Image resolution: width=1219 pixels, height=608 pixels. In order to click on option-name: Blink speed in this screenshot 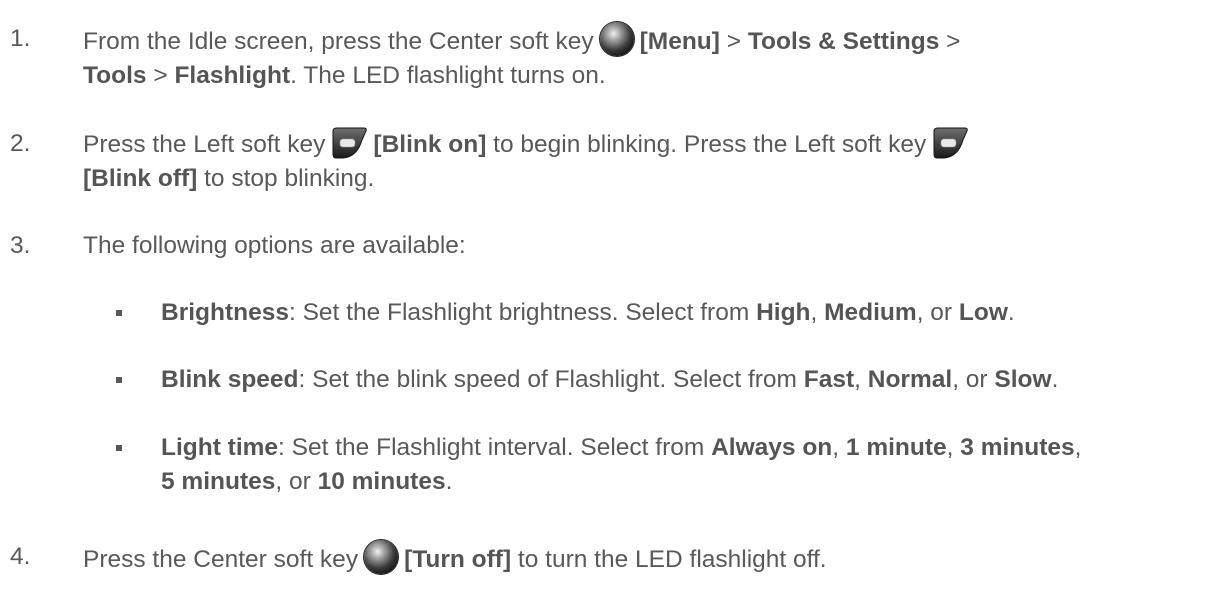, I will do `click(230, 379)`.